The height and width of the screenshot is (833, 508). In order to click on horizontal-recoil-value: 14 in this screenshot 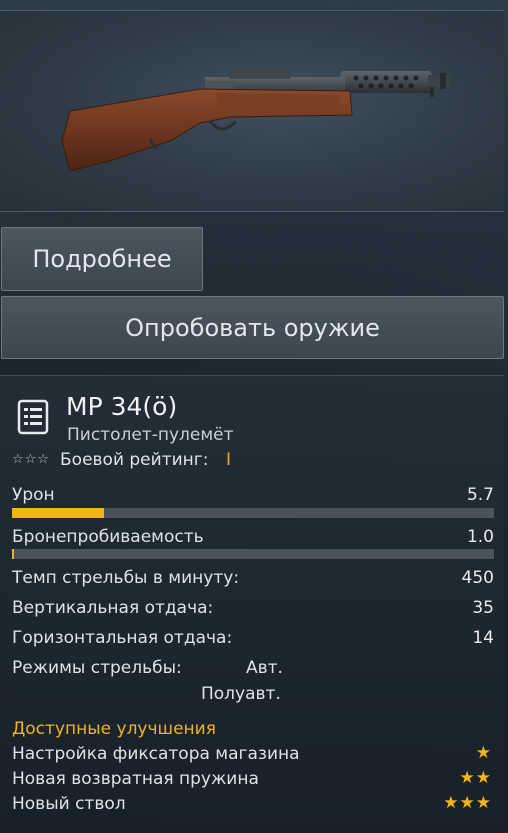, I will do `click(483, 638)`.